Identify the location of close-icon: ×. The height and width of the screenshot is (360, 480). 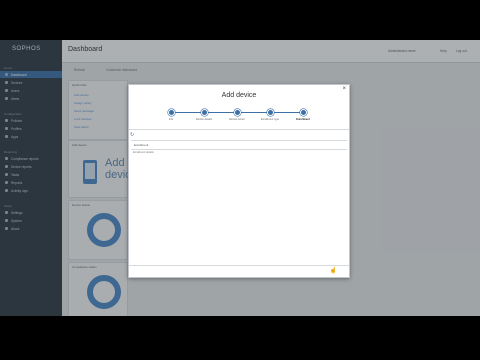
(344, 89).